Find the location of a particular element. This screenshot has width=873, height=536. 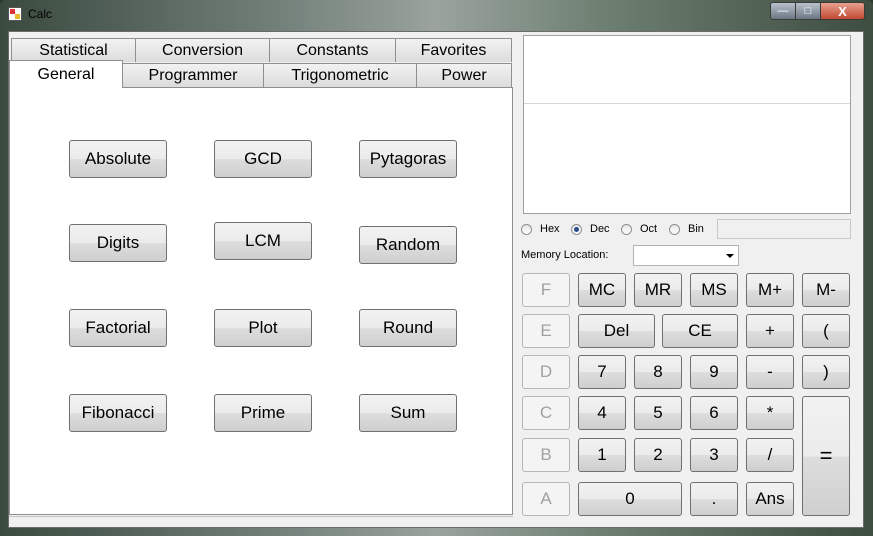

m-plus-button: M+ is located at coordinates (770, 290).